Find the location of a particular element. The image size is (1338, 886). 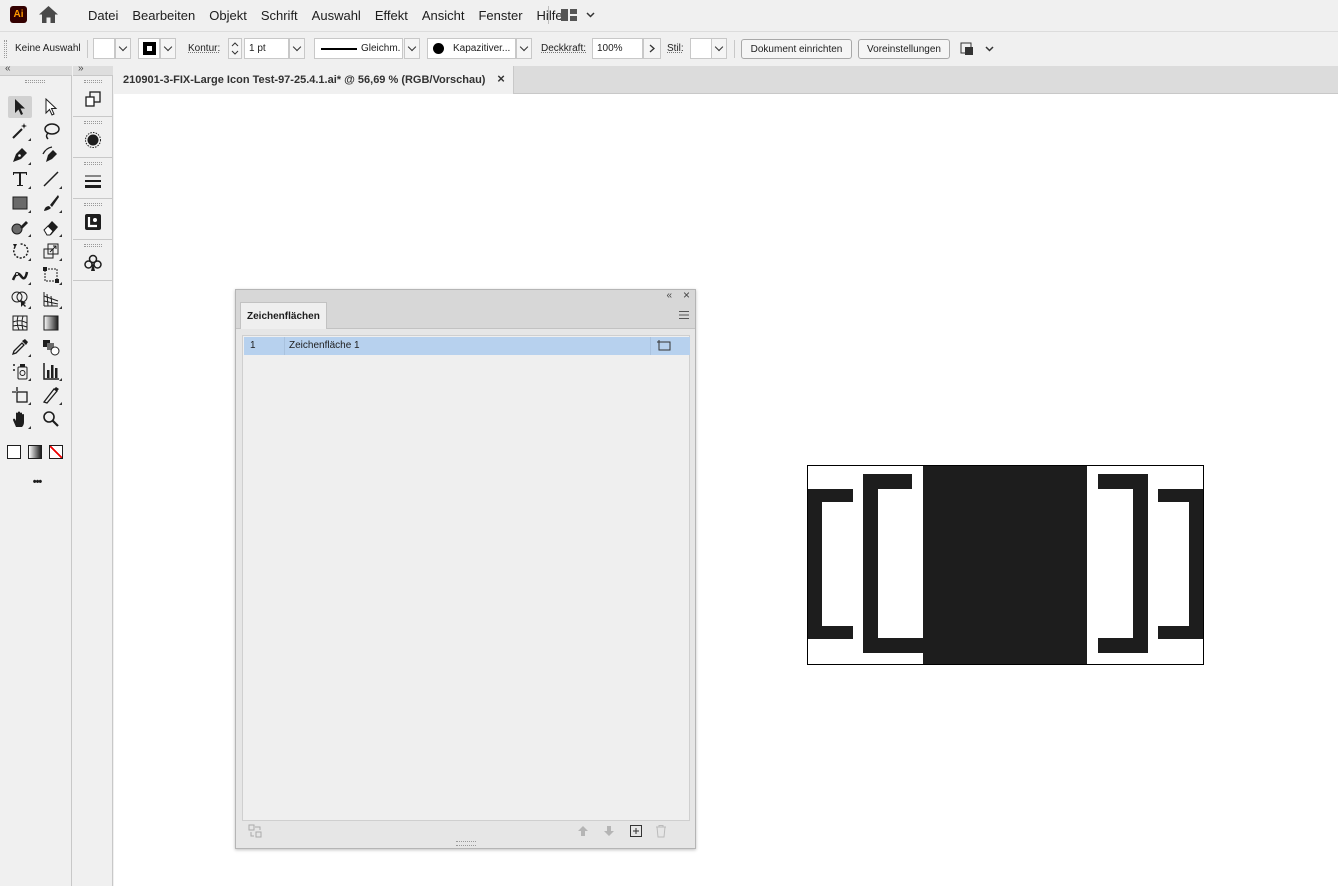

artboard-name: Zeichenfläche 1 is located at coordinates (324, 345).